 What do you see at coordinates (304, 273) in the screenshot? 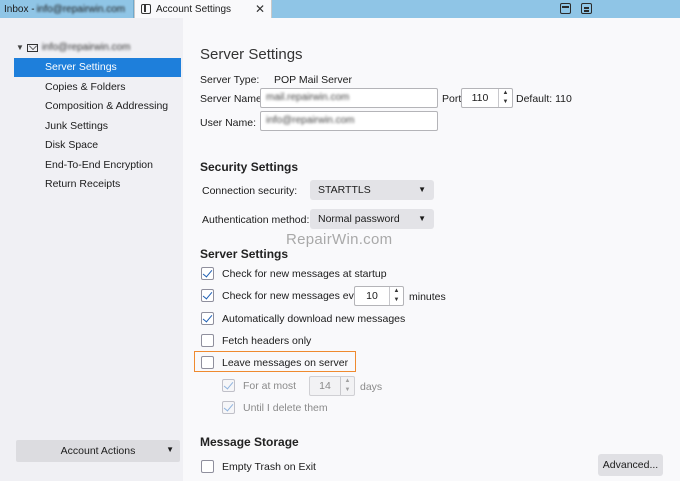
I see `check-startup-label: Check for new messages at startup` at bounding box center [304, 273].